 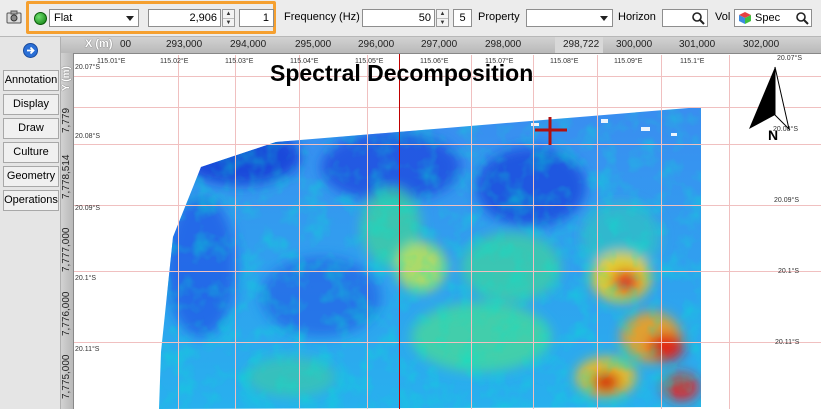 I want to click on horizon-label: Horizon, so click(x=637, y=17).